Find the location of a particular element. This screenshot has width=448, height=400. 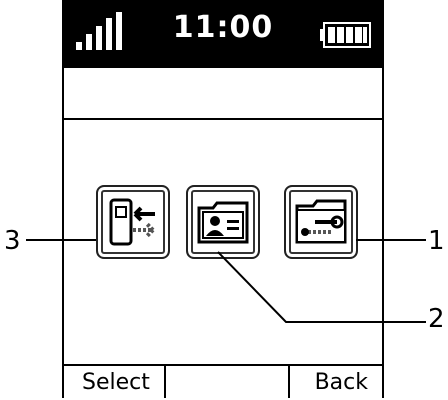

softkey-bar: Select Back is located at coordinates (223, 381).